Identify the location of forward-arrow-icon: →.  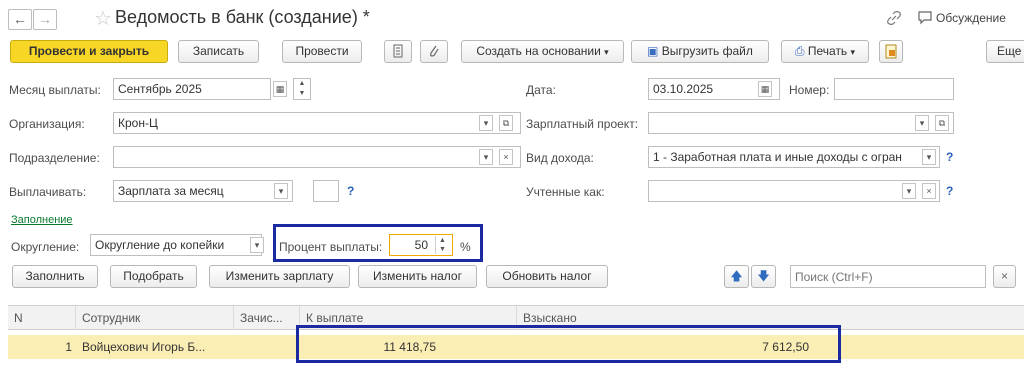
(45, 19).